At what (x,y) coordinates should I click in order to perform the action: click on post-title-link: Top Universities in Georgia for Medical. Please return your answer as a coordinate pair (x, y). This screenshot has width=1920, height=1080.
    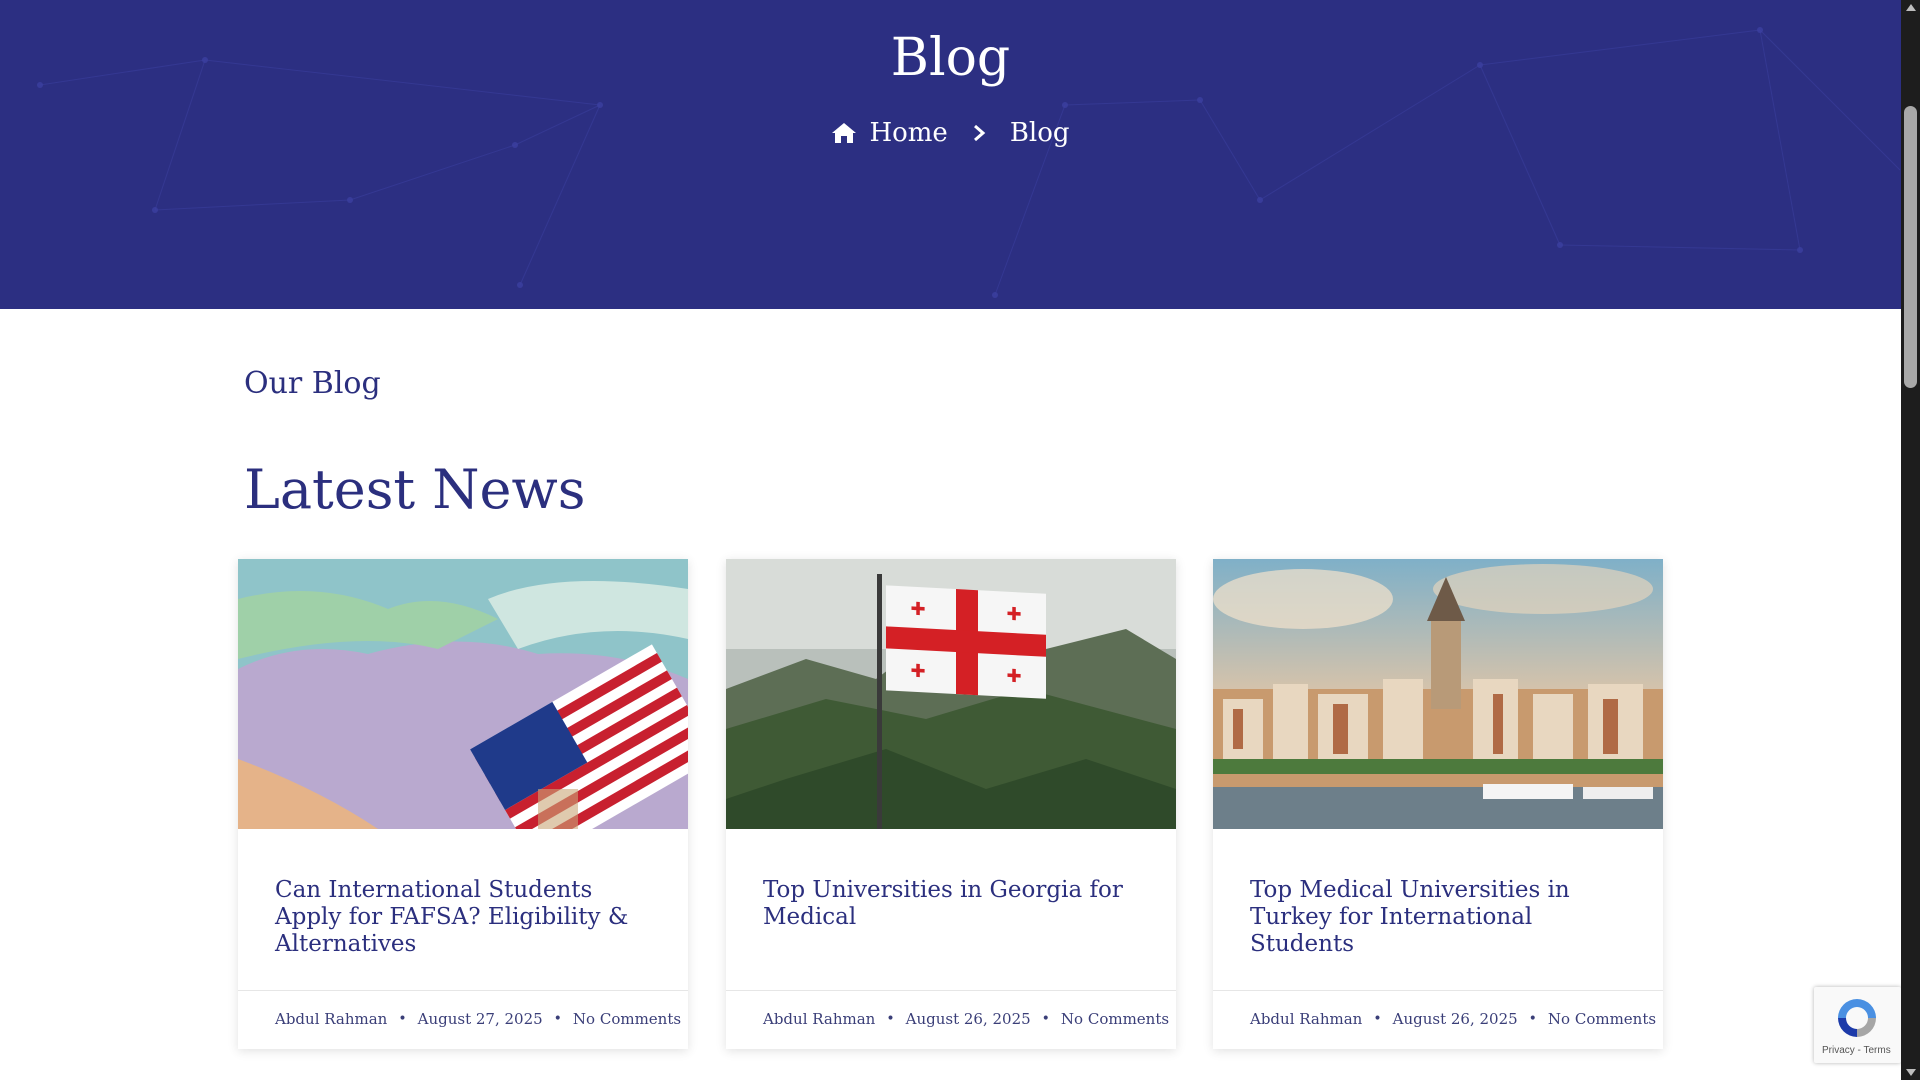
    Looking at the image, I should click on (953, 904).